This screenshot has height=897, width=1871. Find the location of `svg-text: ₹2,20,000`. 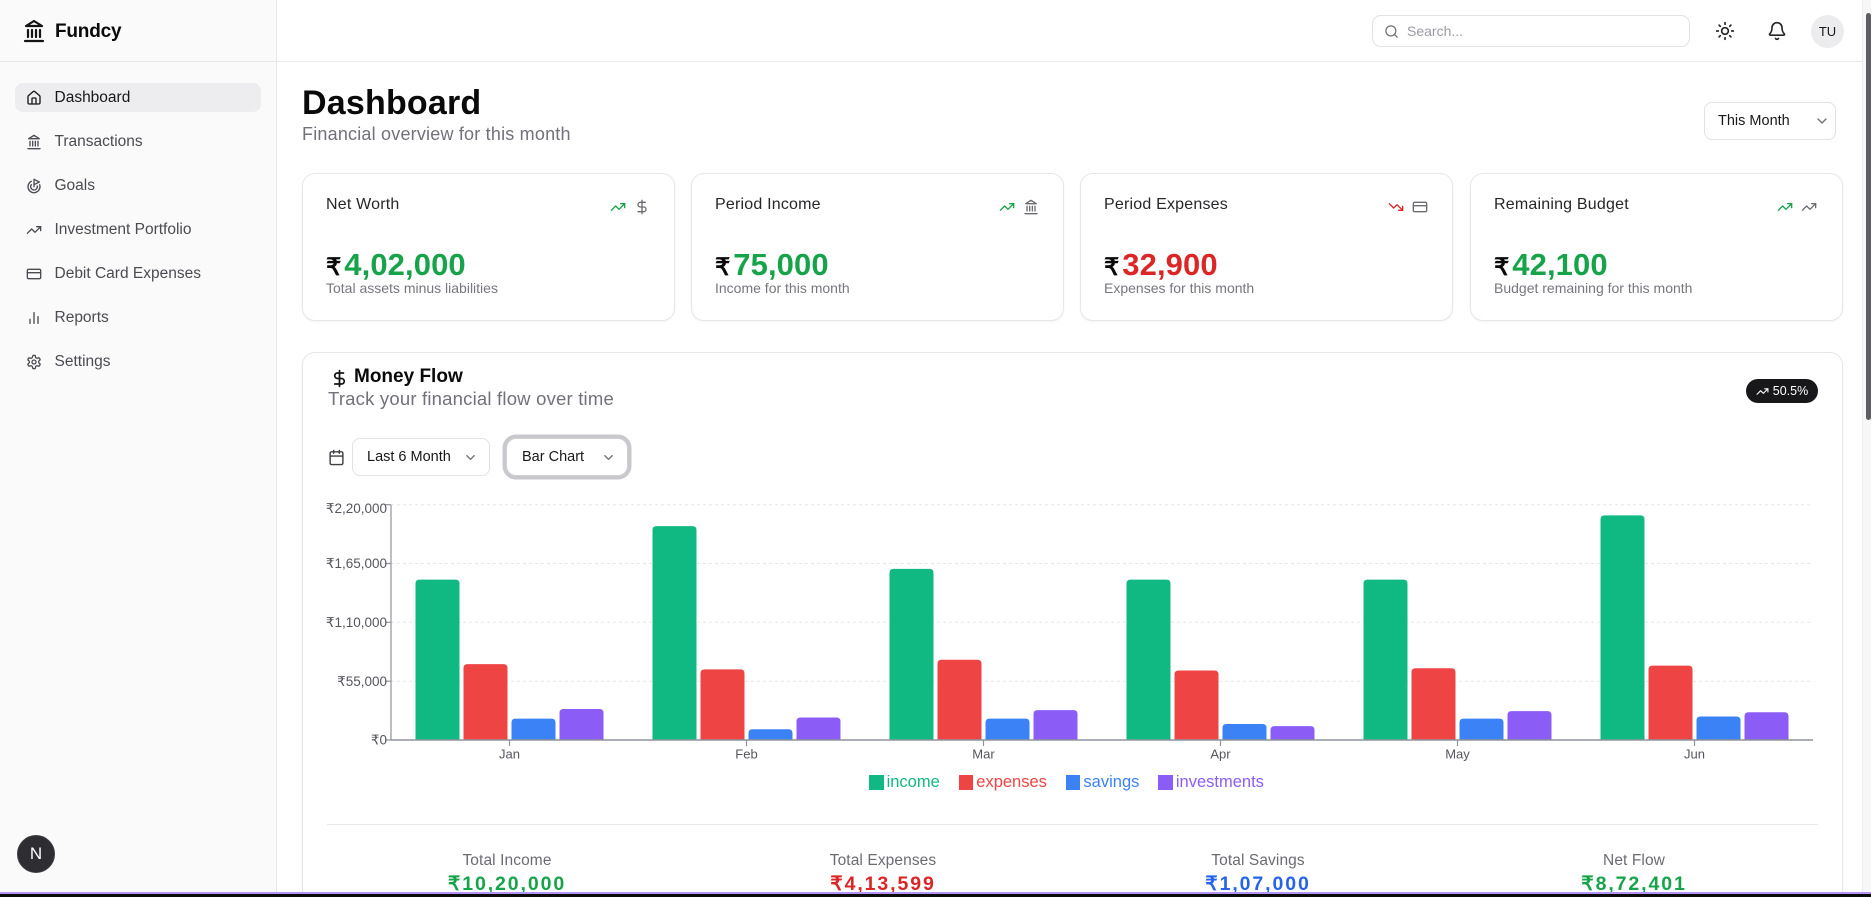

svg-text: ₹2,20,000 is located at coordinates (356, 508).